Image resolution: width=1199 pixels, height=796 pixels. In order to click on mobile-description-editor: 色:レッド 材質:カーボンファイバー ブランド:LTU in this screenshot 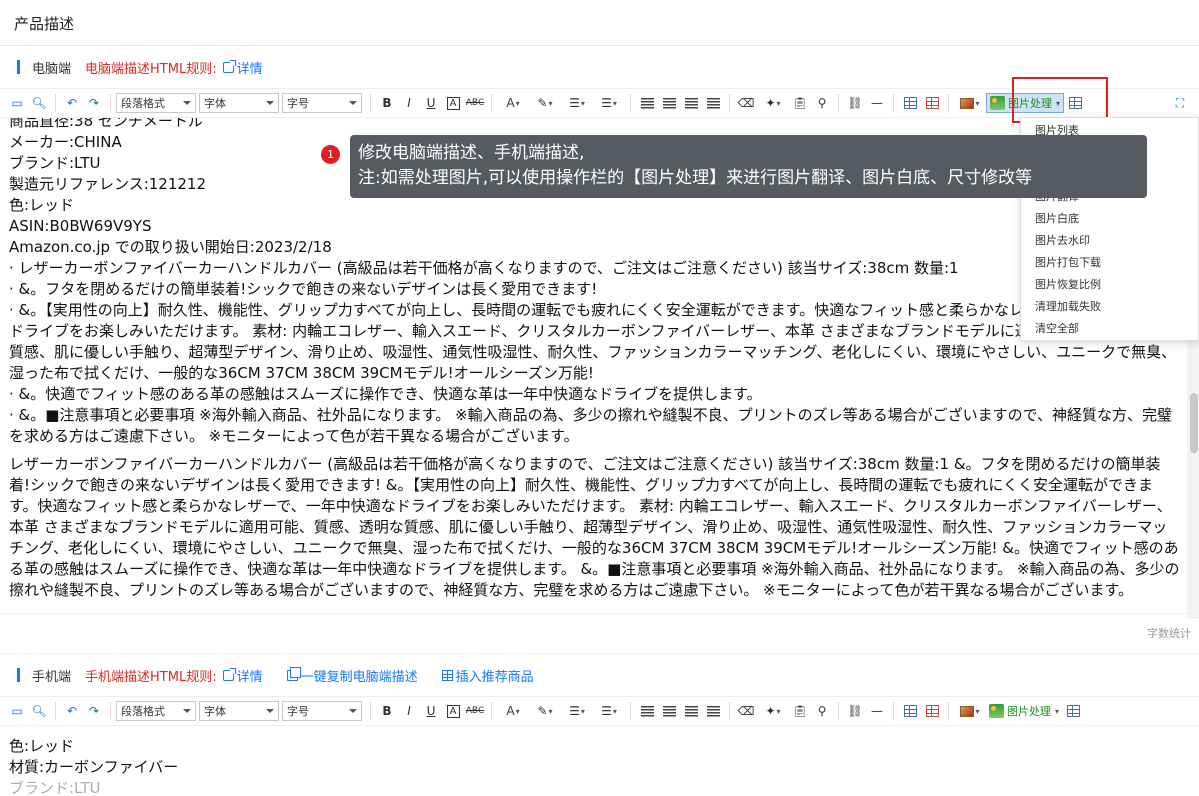, I will do `click(599, 761)`.